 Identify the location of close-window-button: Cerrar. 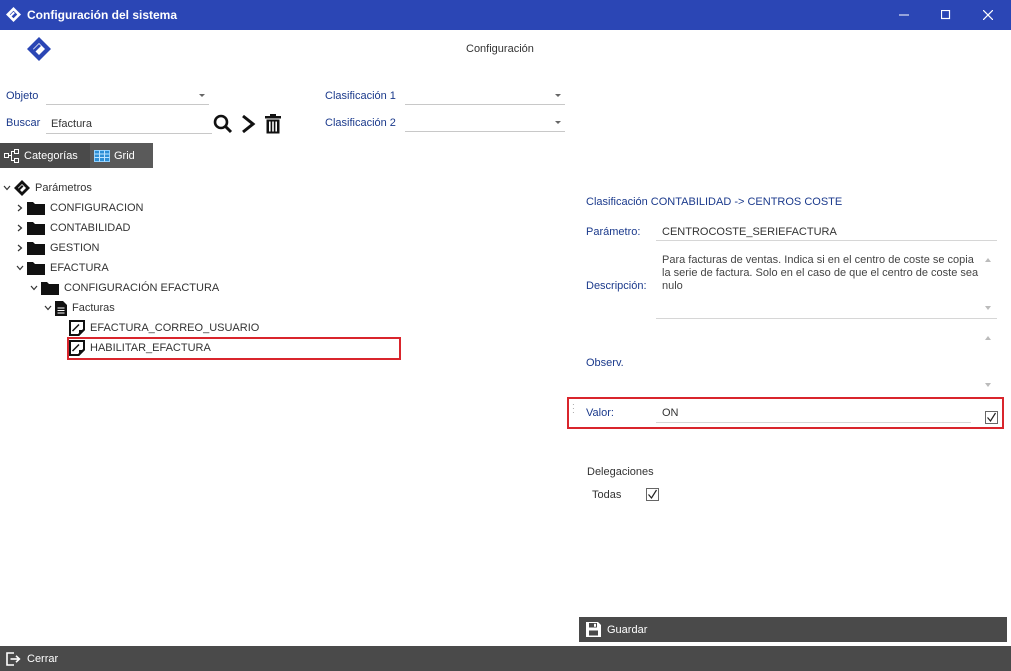
(505, 658).